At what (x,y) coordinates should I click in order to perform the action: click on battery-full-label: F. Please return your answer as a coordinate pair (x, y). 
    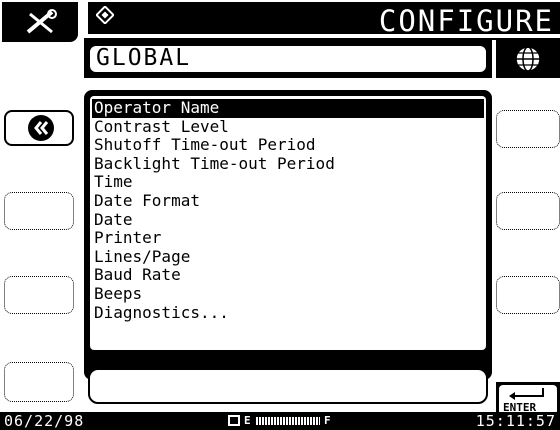
    Looking at the image, I should click on (327, 420).